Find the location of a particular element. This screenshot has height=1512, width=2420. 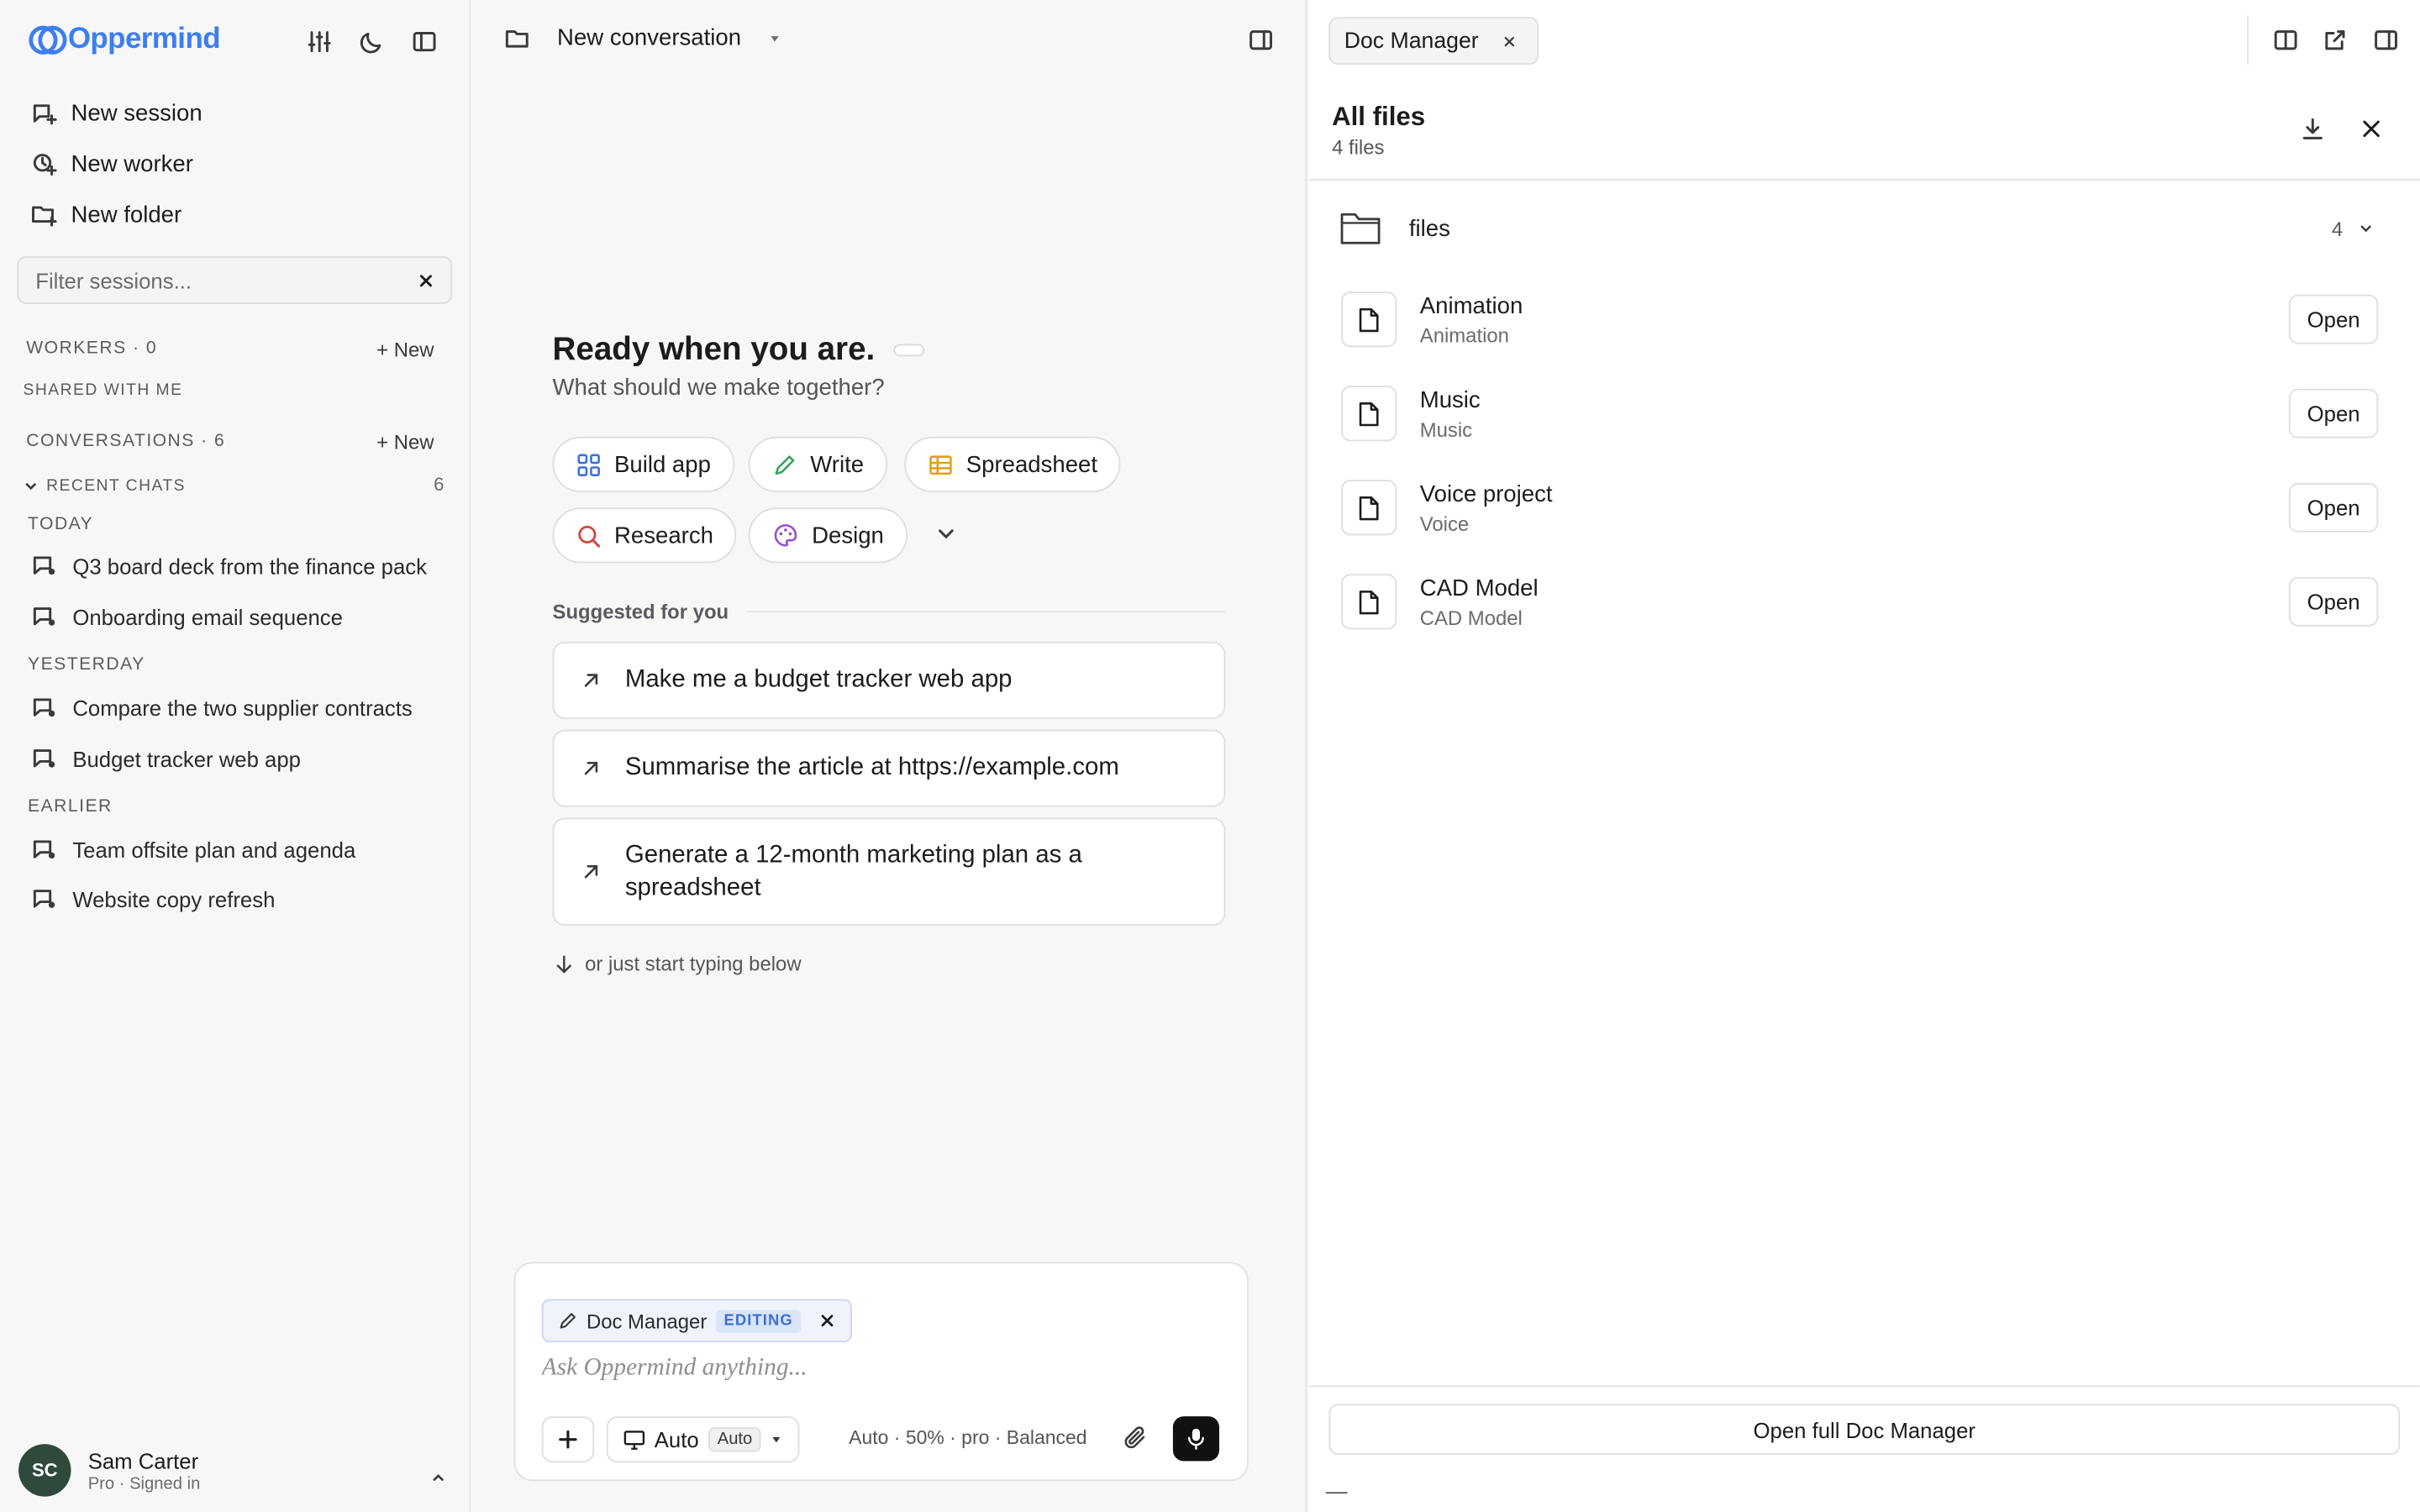

mode-selector: Auto Auto is located at coordinates (704, 1439).